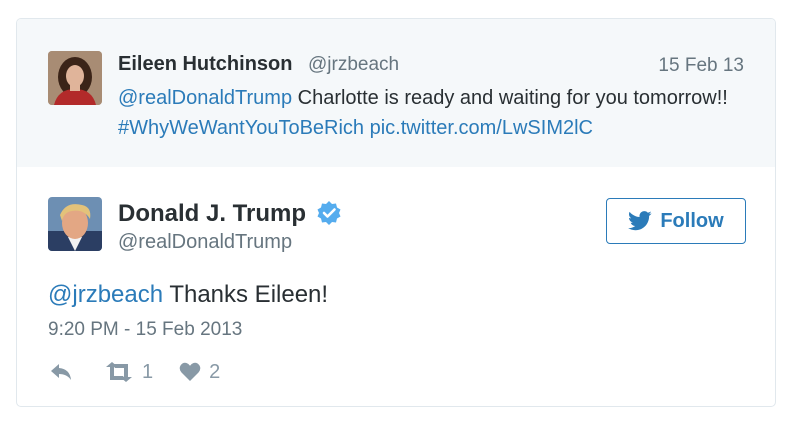 The height and width of the screenshot is (433, 799). Describe the element at coordinates (329, 213) in the screenshot. I see `verified-badge-icon` at that location.